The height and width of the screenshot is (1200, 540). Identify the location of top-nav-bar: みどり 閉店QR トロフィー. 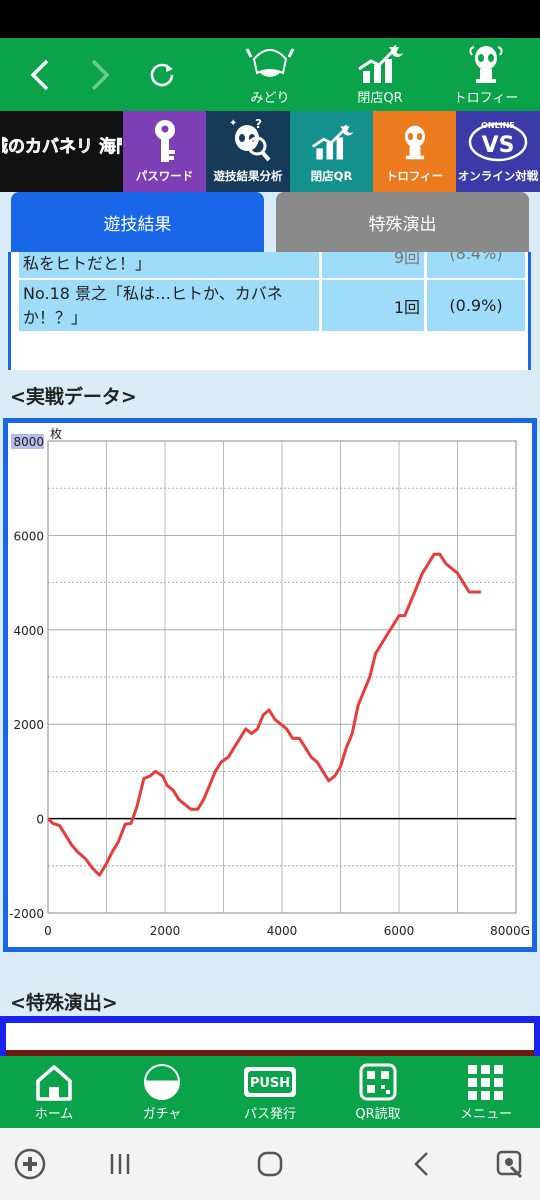
(270, 74).